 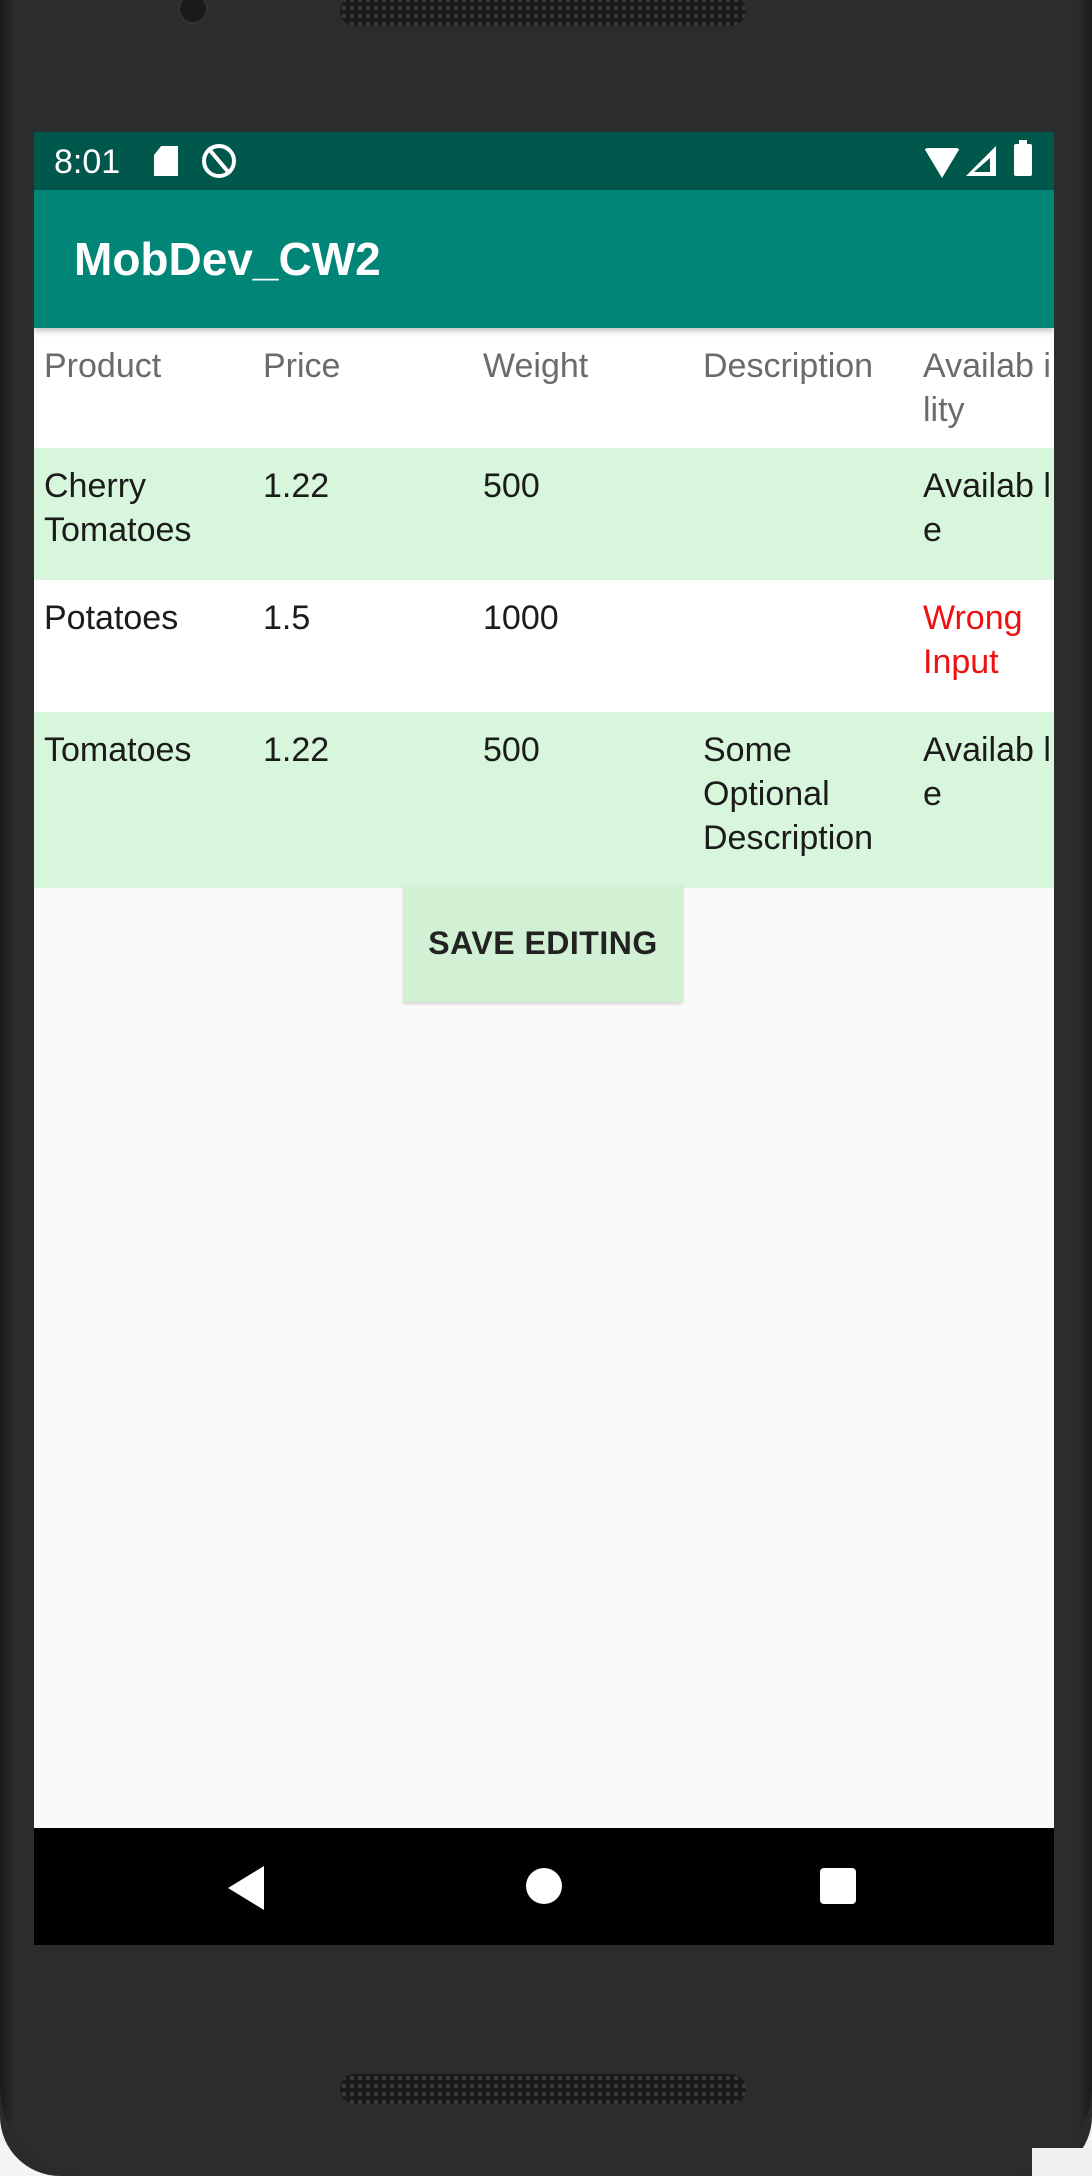 I want to click on cell-description: Some Optional Description, so click(x=803, y=800).